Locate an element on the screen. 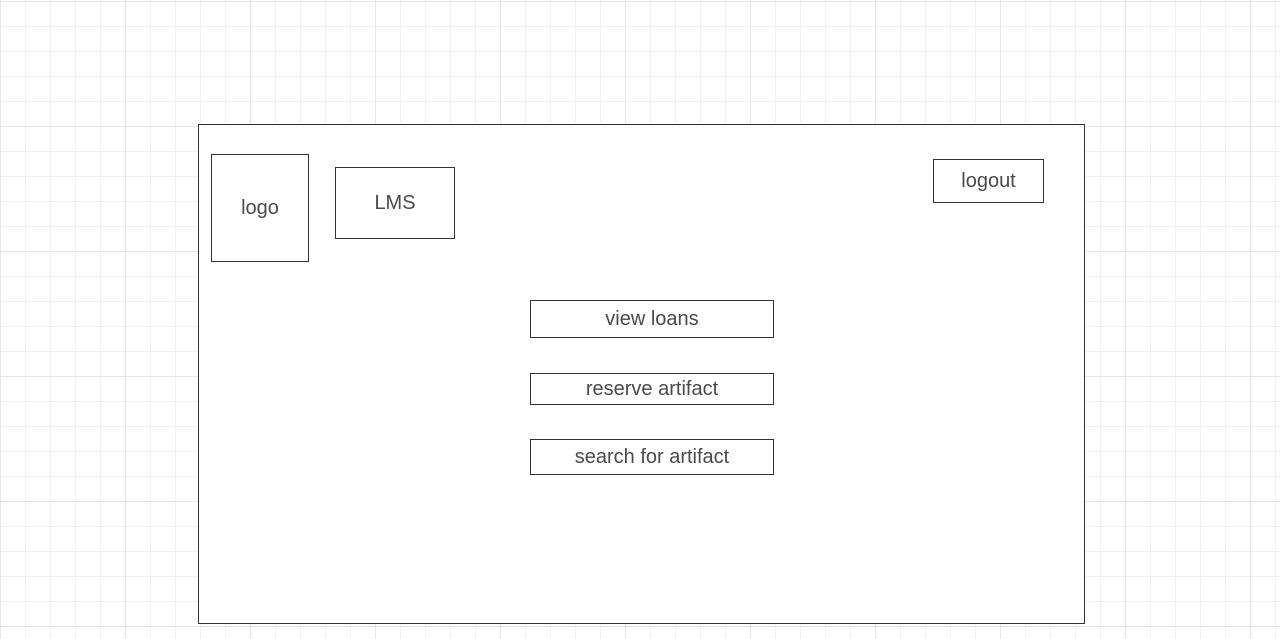 This screenshot has height=639, width=1280. reserve-artifact-button: reserve artifact is located at coordinates (652, 389).